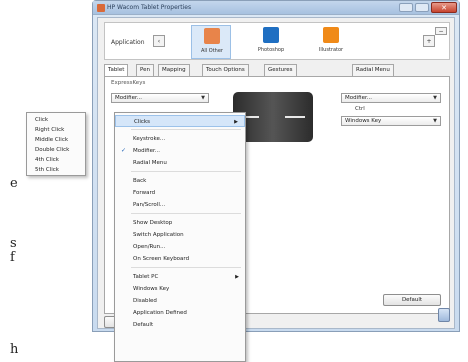 The image size is (468, 362). Describe the element at coordinates (13, 243) in the screenshot. I see `margin-text: s` at that location.